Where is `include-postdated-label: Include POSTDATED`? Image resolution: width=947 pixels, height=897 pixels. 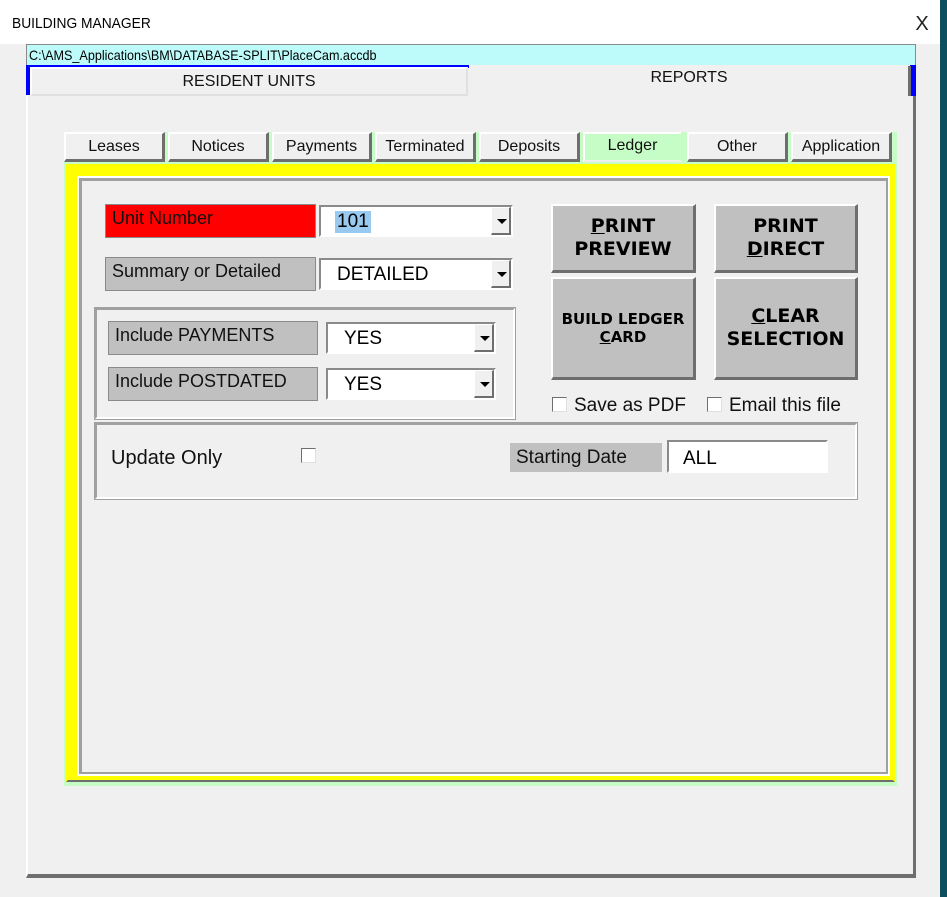
include-postdated-label: Include POSTDATED is located at coordinates (213, 384).